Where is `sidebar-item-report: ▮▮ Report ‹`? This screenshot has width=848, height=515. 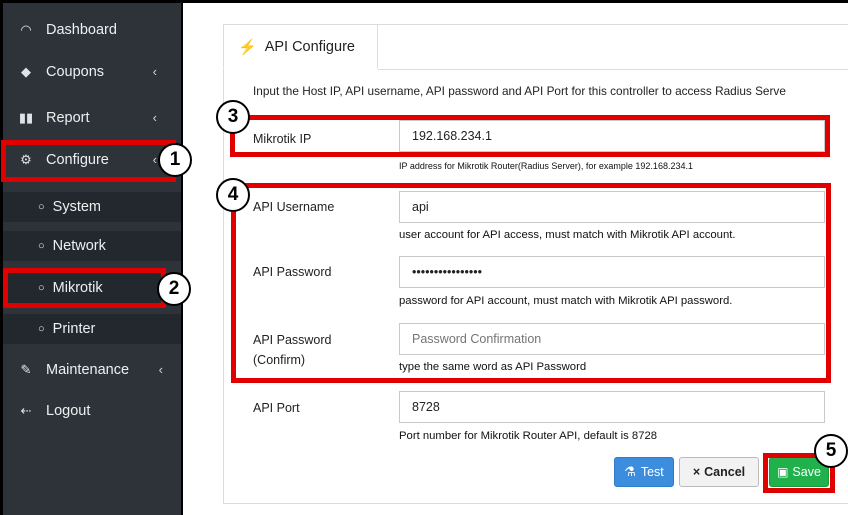 sidebar-item-report: ▮▮ Report ‹ is located at coordinates (92, 118).